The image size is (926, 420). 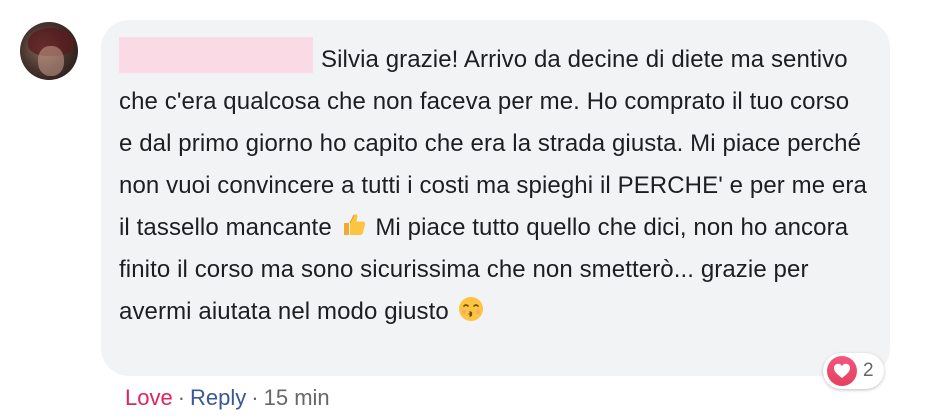 I want to click on comment-timestamp: 15 min, so click(x=297, y=397).